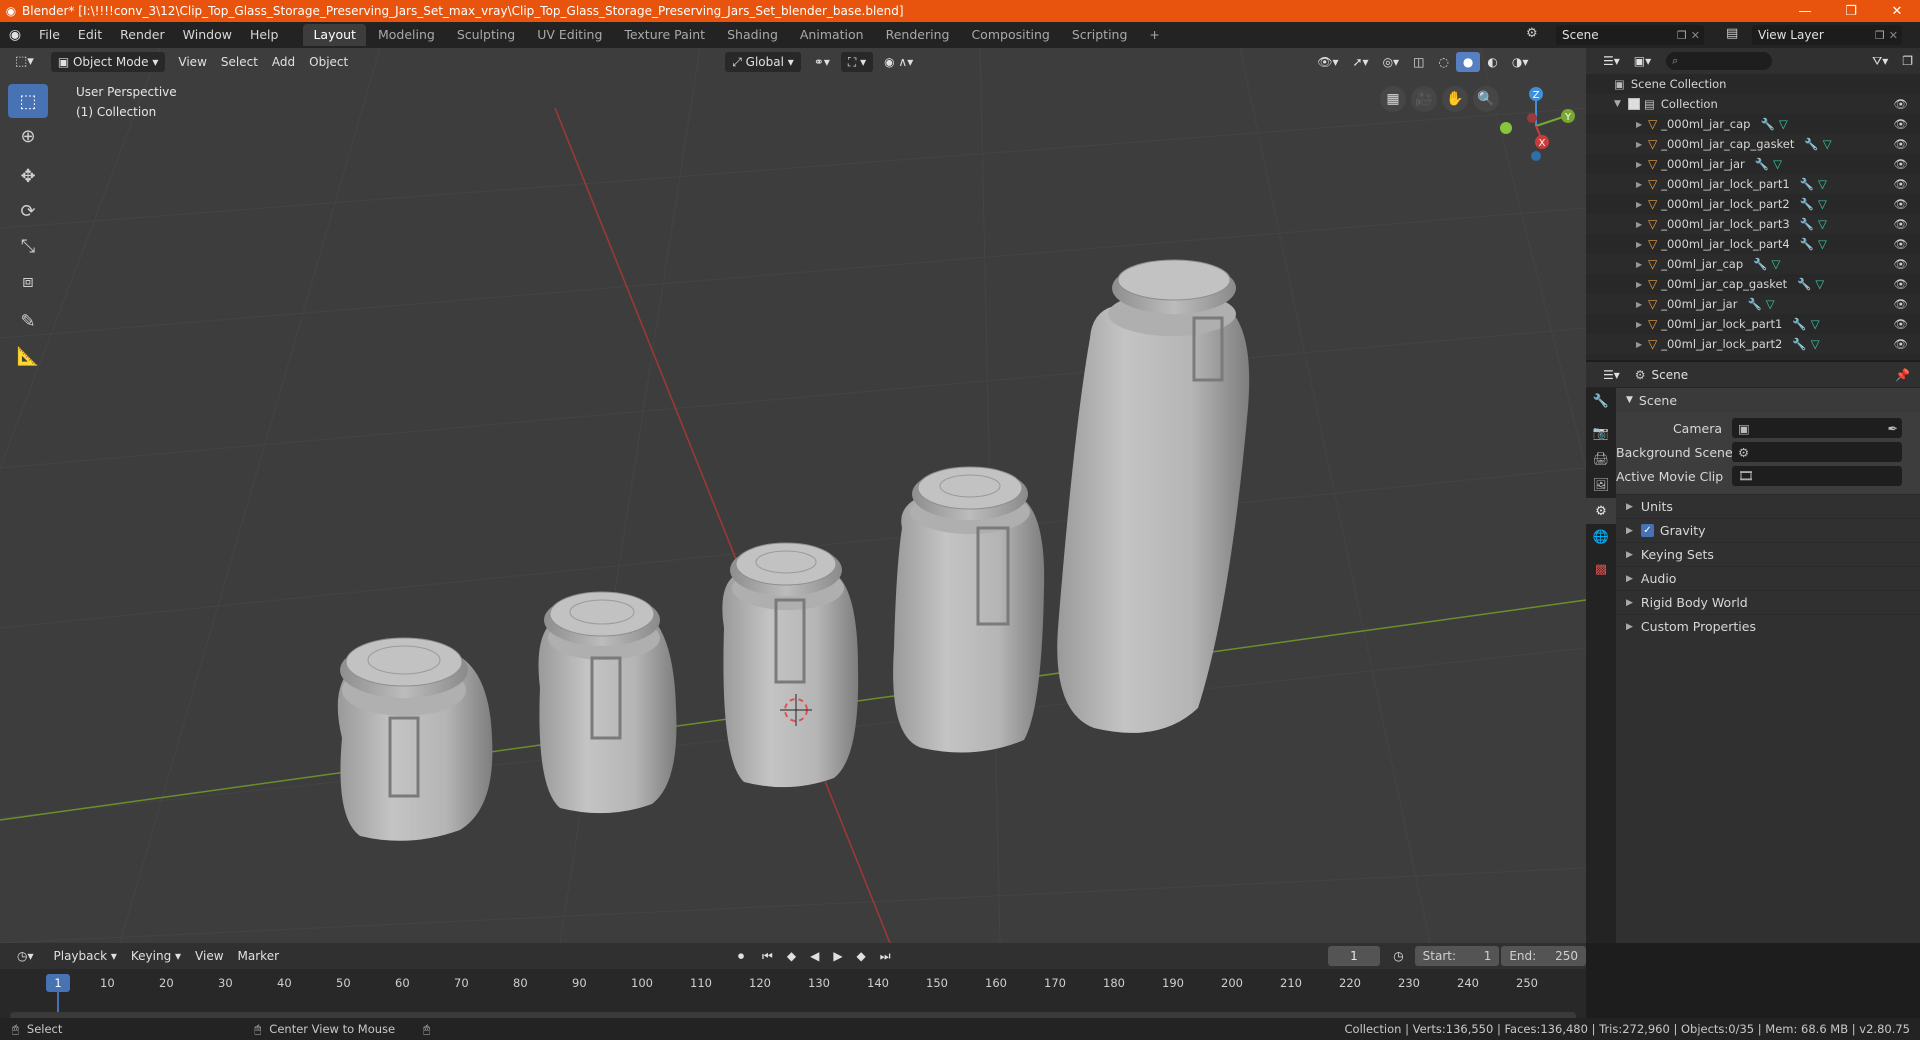  What do you see at coordinates (334, 35) in the screenshot?
I see `tab-layout: Layout` at bounding box center [334, 35].